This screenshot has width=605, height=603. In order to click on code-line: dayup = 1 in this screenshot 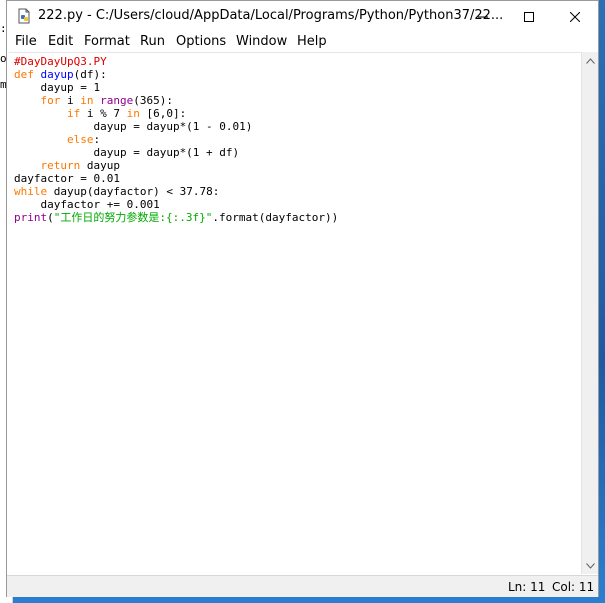, I will do `click(176, 87)`.